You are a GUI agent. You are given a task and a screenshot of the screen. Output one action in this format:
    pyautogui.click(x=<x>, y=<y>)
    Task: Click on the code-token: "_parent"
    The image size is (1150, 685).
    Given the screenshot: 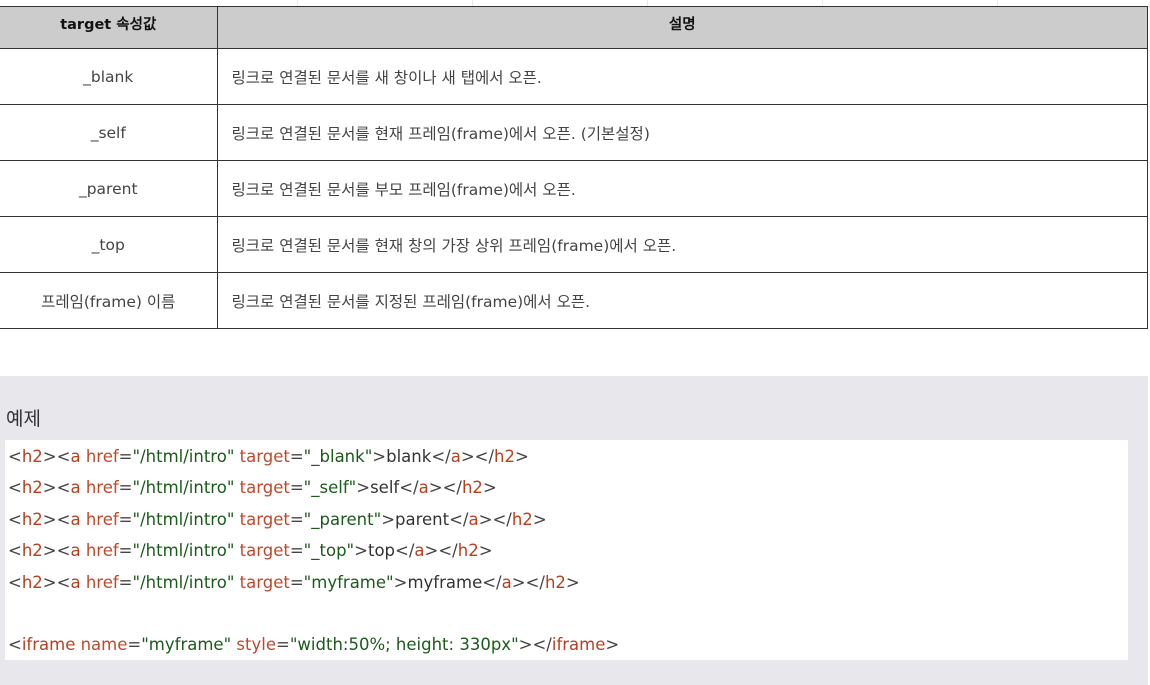 What is the action you would take?
    pyautogui.click(x=342, y=519)
    